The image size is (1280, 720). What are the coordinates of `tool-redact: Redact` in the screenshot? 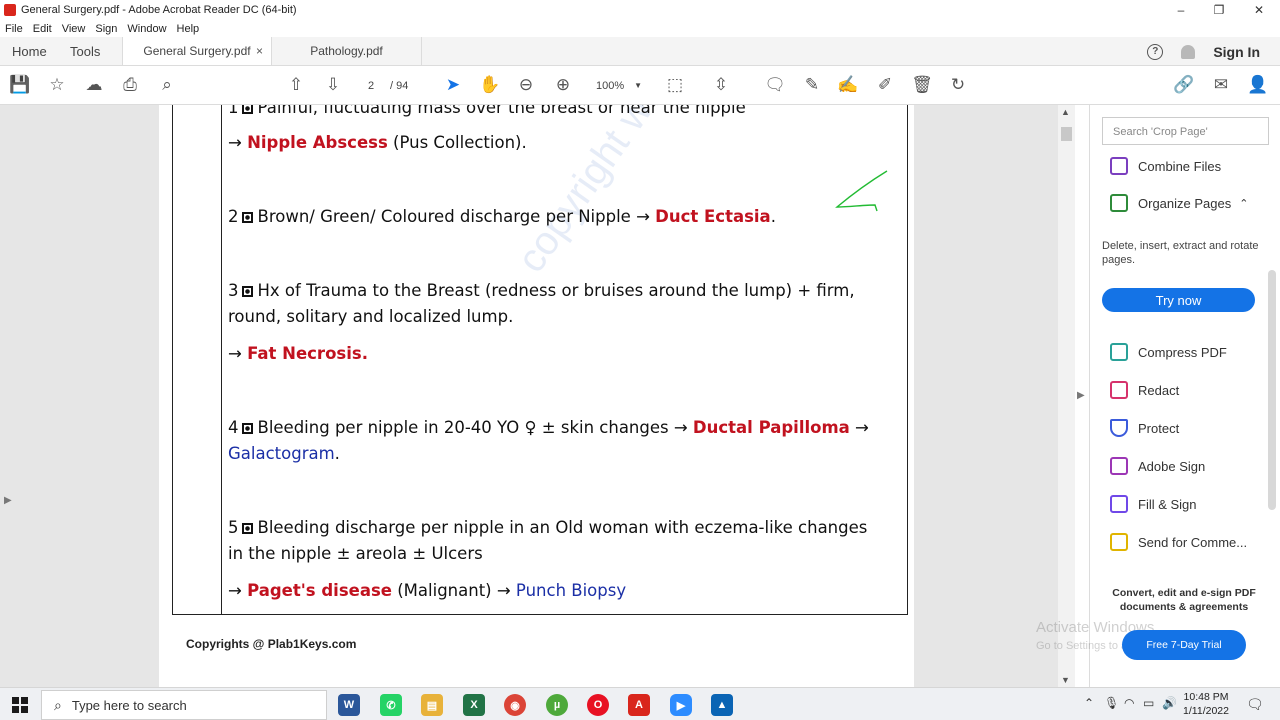 It's located at (1144, 390).